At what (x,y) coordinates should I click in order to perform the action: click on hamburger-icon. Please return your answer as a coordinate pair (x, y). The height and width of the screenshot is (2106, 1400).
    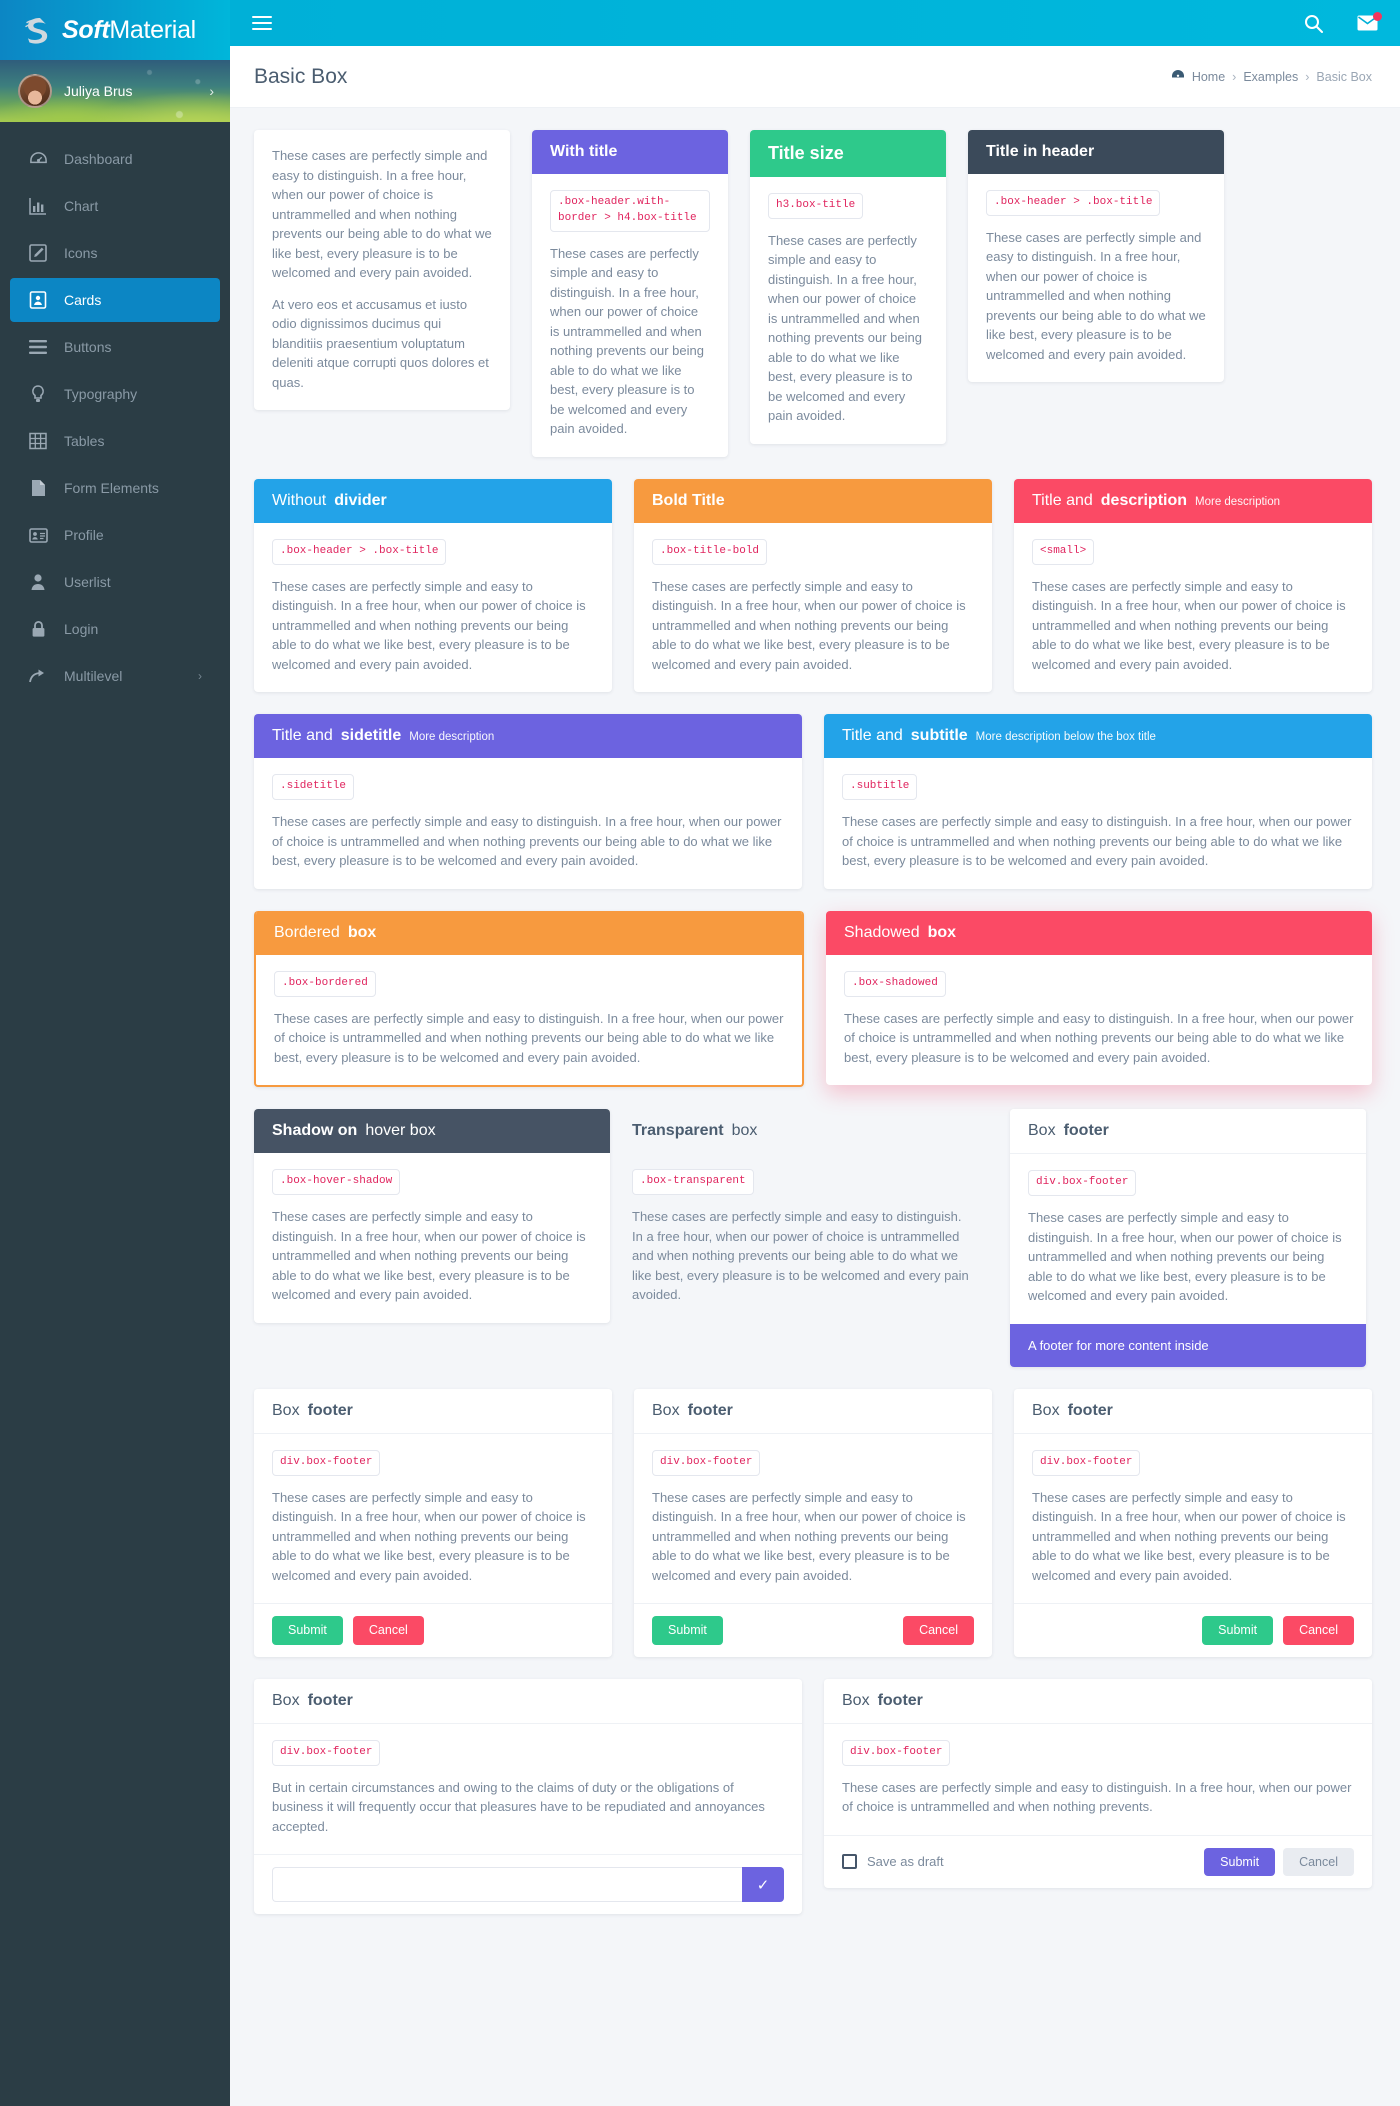
    Looking at the image, I should click on (262, 23).